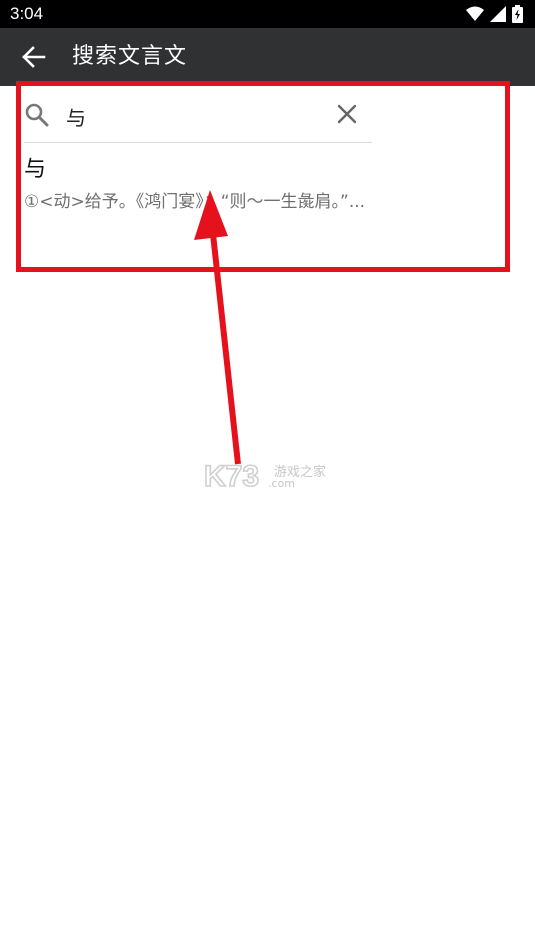  I want to click on status-time: 3:04, so click(27, 13).